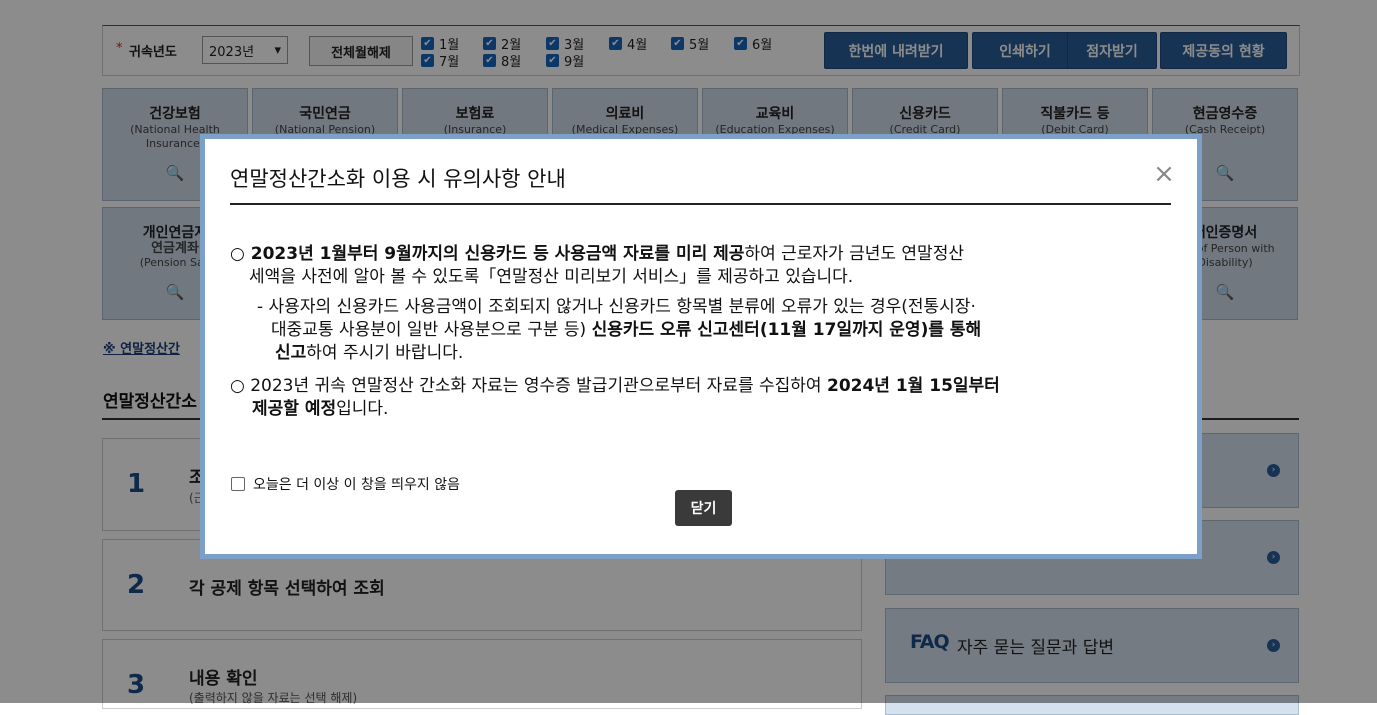  I want to click on dont-show-today-label: 오늘은 더 이상 이 창을 띄우지 않음, so click(357, 485).